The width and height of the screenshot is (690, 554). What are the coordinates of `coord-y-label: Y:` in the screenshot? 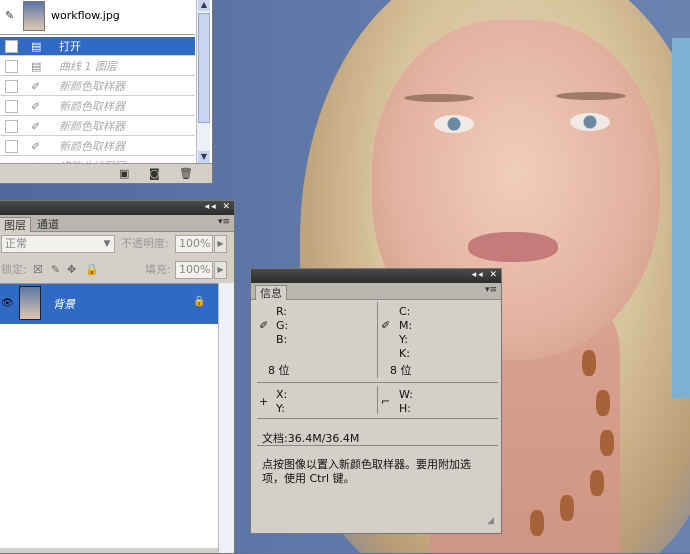 It's located at (280, 408).